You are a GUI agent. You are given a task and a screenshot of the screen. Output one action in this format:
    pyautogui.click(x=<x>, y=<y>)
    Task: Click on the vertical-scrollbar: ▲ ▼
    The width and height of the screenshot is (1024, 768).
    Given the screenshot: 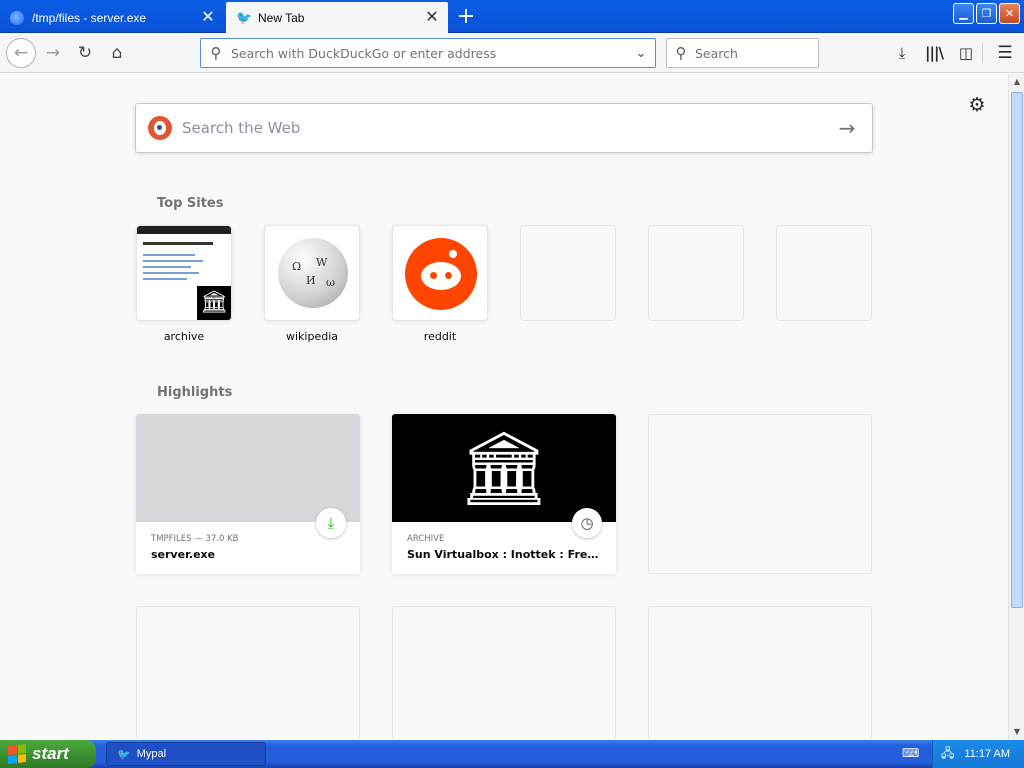 What is the action you would take?
    pyautogui.click(x=1016, y=407)
    